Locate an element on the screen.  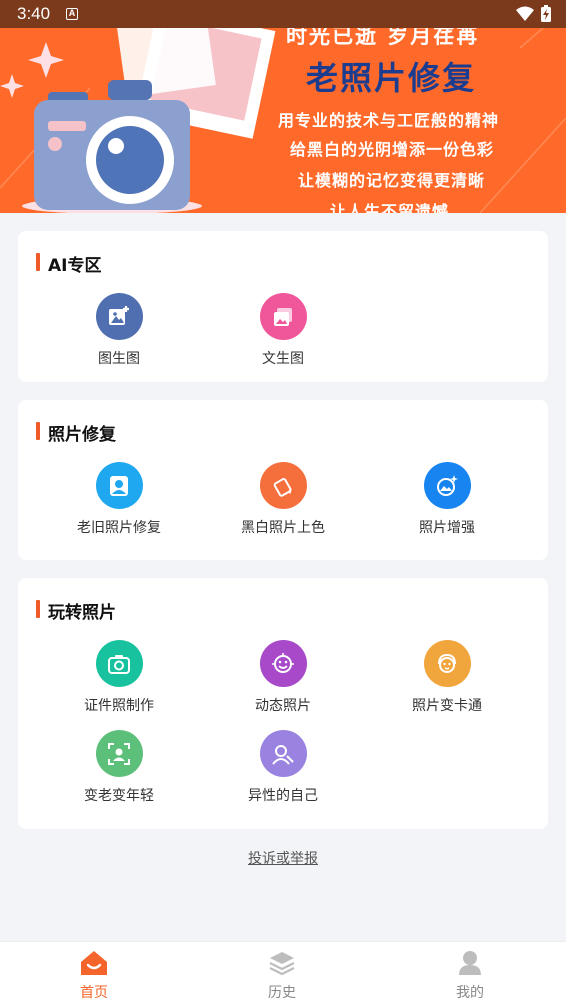
tool-cartoon: 照片变卡通 is located at coordinates (447, 677).